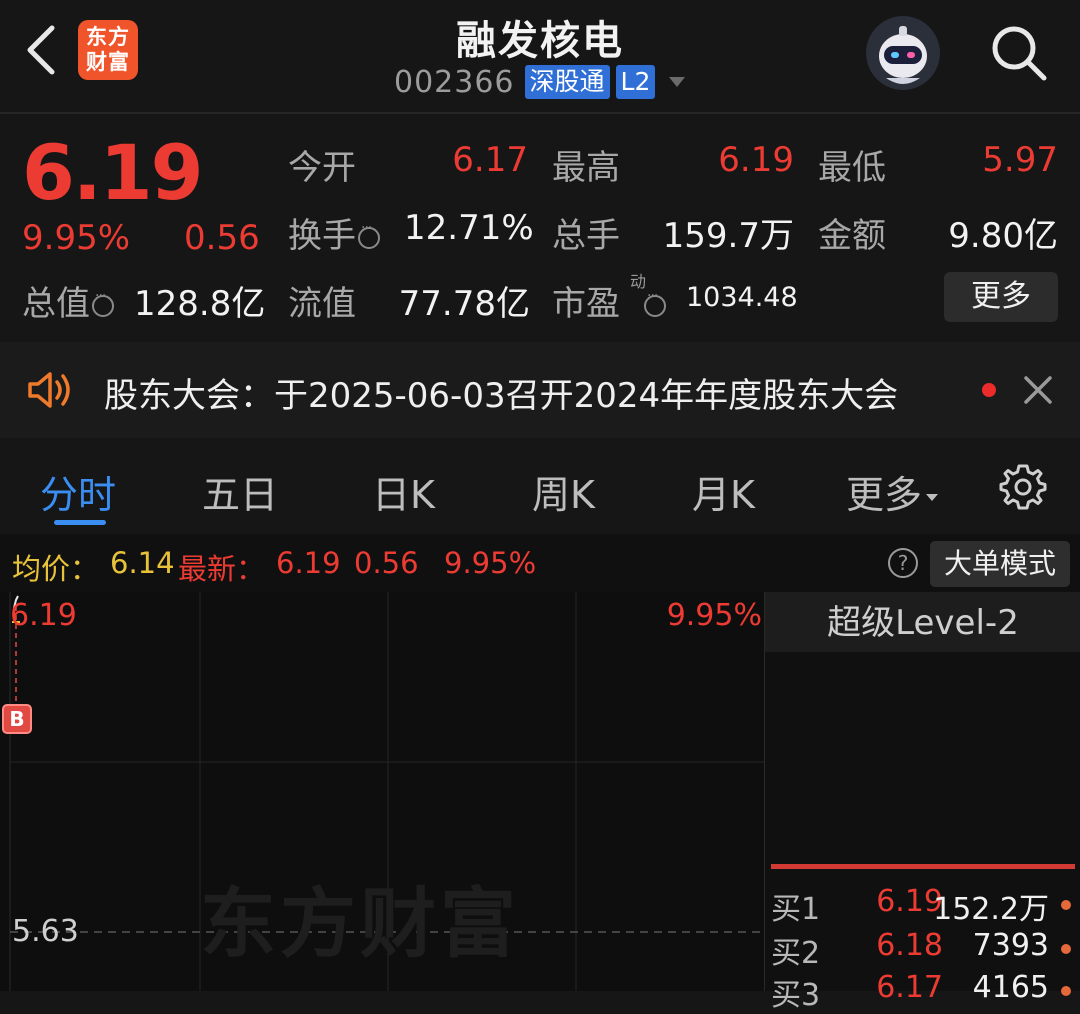 This screenshot has height=1014, width=1080. What do you see at coordinates (1001, 297) in the screenshot?
I see `more-quote-button: 更多` at bounding box center [1001, 297].